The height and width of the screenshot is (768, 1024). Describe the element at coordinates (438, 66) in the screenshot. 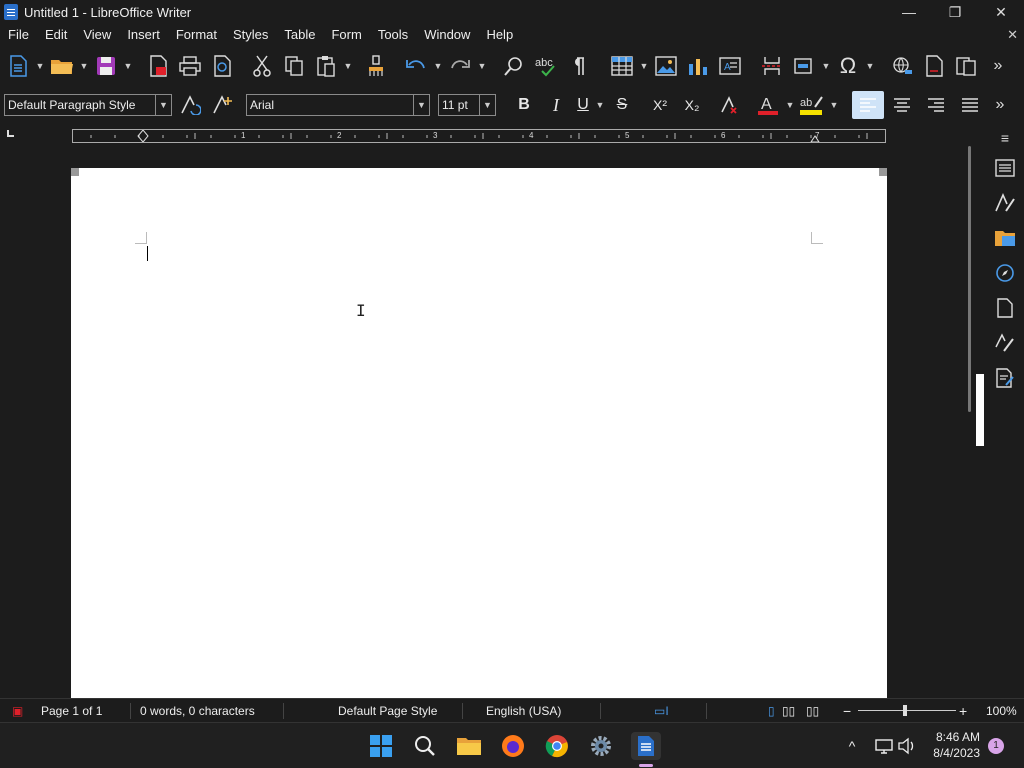

I see `undo-dropdown-arrow: ▼` at that location.